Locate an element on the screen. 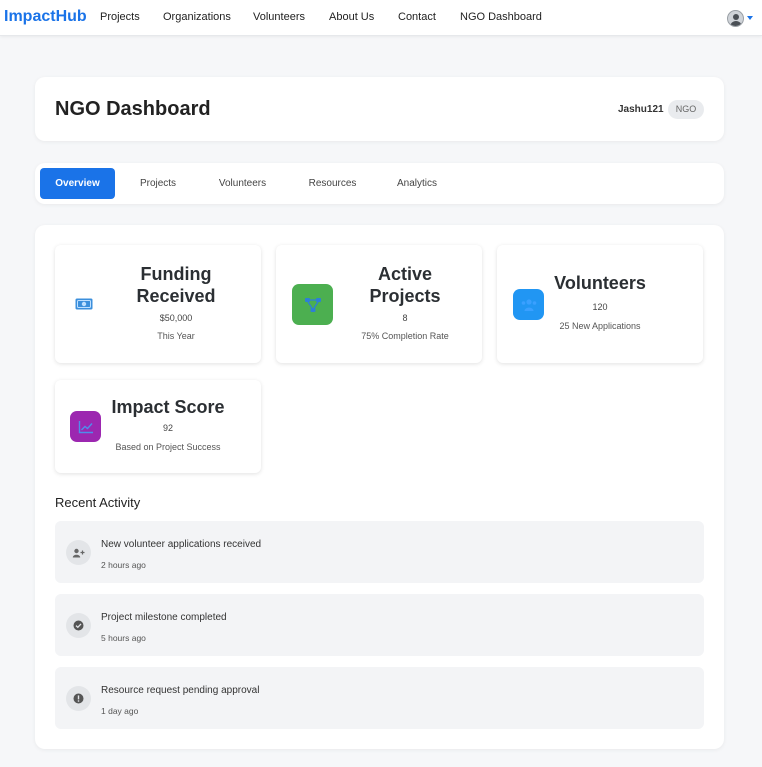 The width and height of the screenshot is (762, 767). stat-subtitle: Based on Project Success is located at coordinates (168, 447).